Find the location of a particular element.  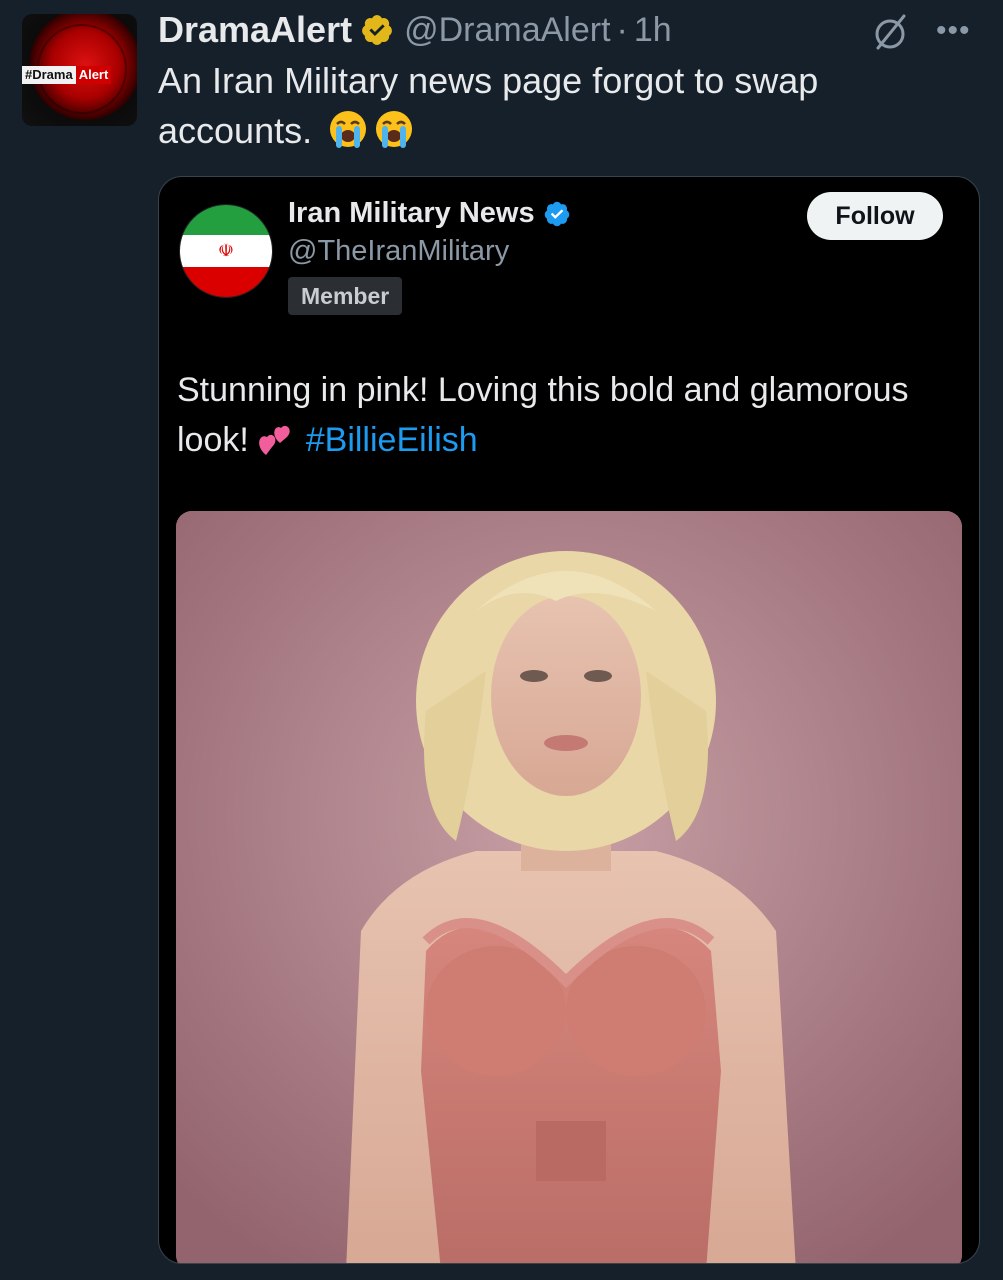

gold-verified-badge-icon is located at coordinates (377, 30).